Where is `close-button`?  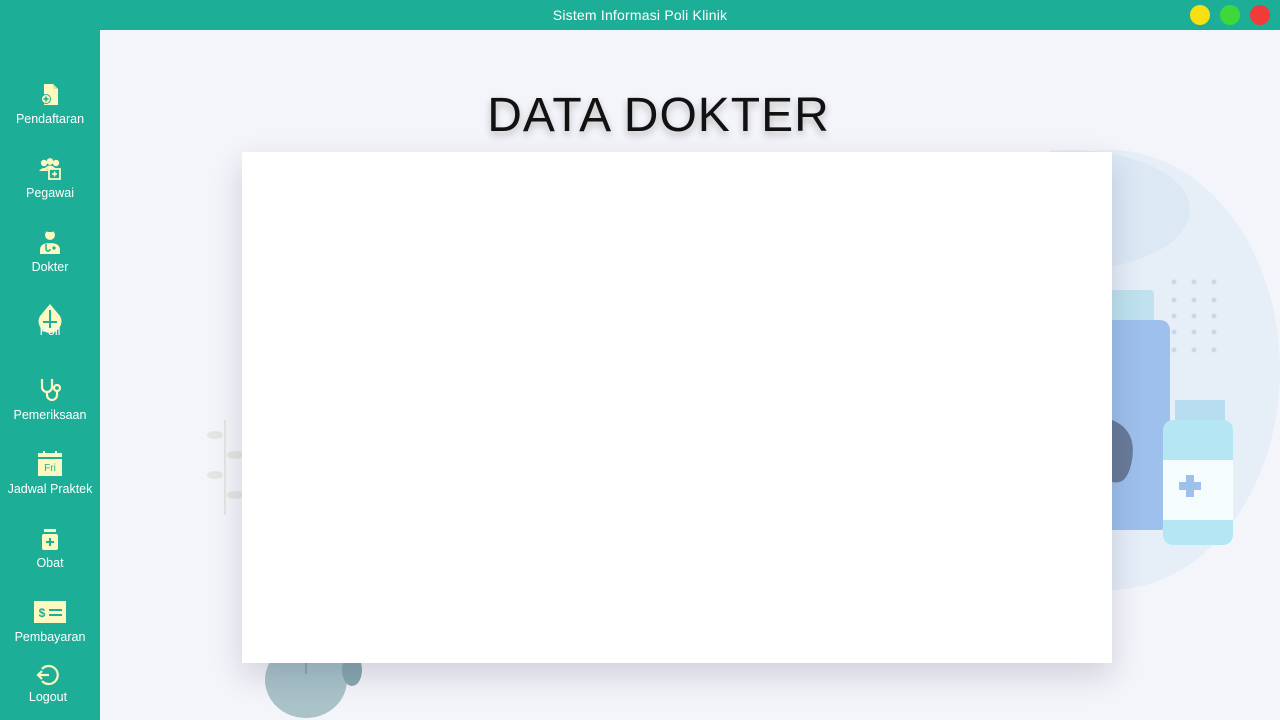
close-button is located at coordinates (1260, 15).